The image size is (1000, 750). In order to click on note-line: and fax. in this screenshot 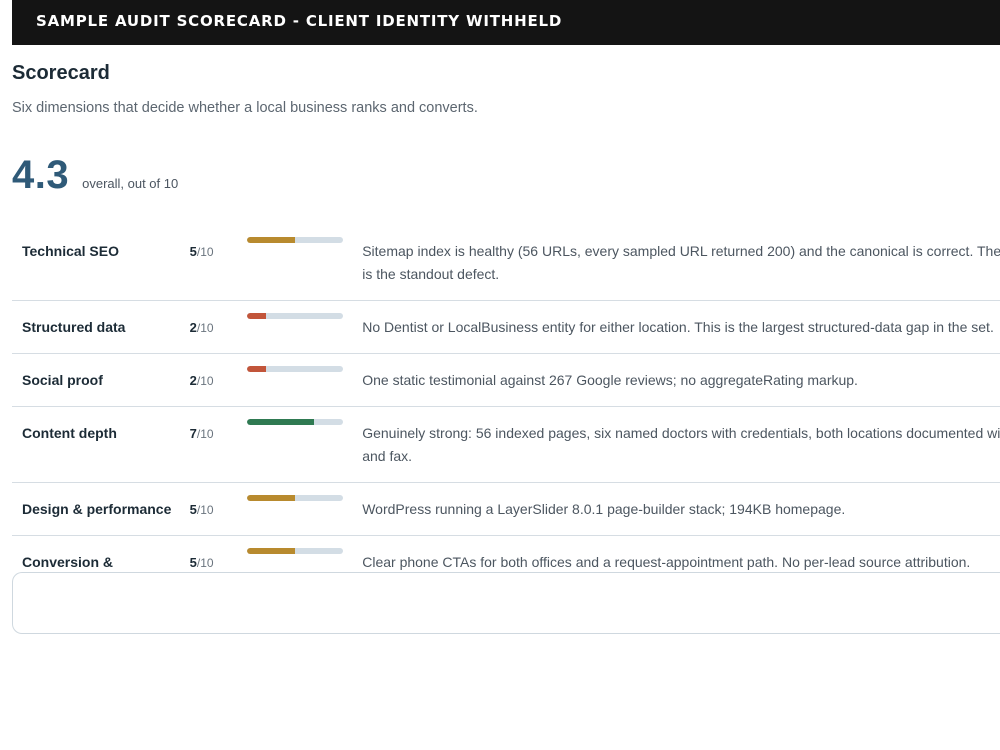, I will do `click(387, 456)`.